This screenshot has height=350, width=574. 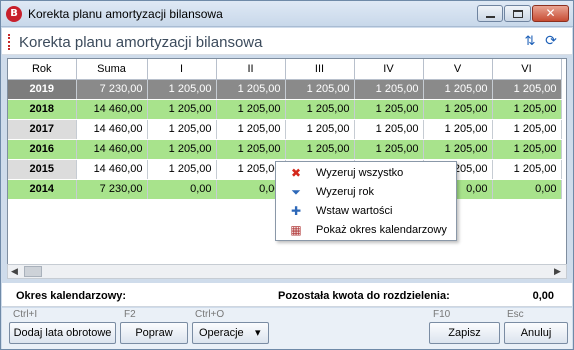 What do you see at coordinates (287, 41) in the screenshot?
I see `page-header: Korekta planu amortyzacji bilansowa ⇅ ⟳` at bounding box center [287, 41].